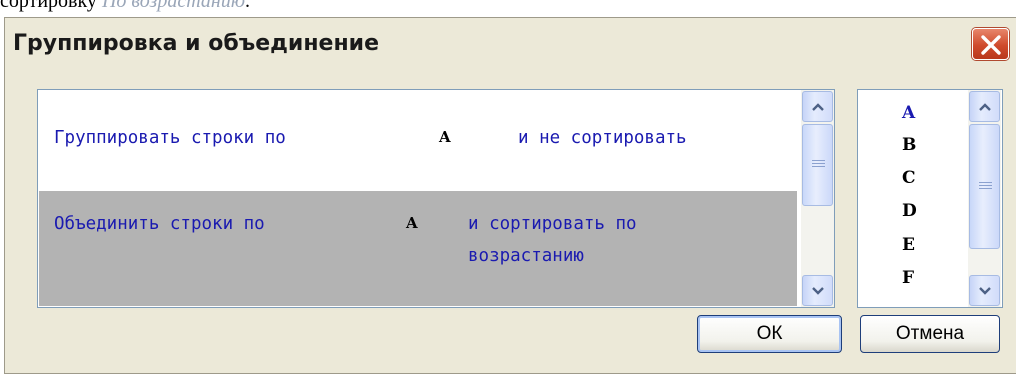  What do you see at coordinates (173, 6) in the screenshot?
I see `caption-italic: По возрастанию` at bounding box center [173, 6].